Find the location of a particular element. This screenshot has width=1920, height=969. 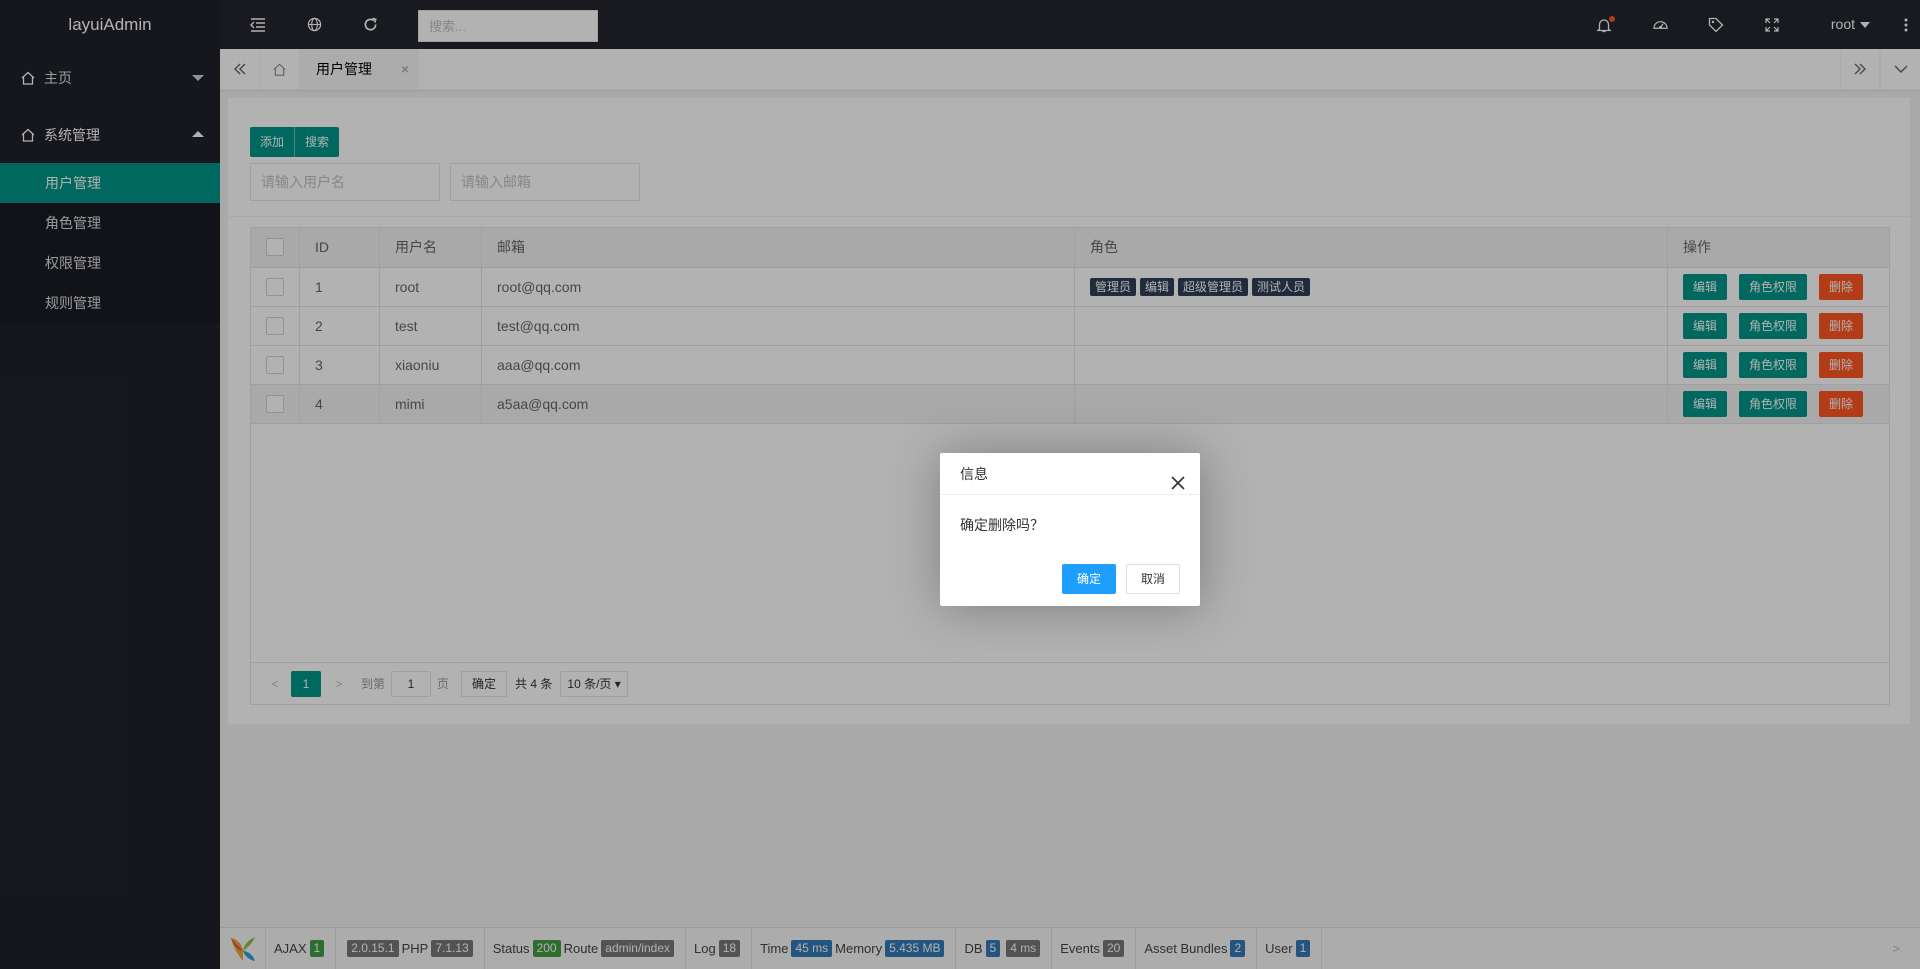

confirm-dialog: 信息 确定删除吗？ 确定 取消 is located at coordinates (1070, 529).